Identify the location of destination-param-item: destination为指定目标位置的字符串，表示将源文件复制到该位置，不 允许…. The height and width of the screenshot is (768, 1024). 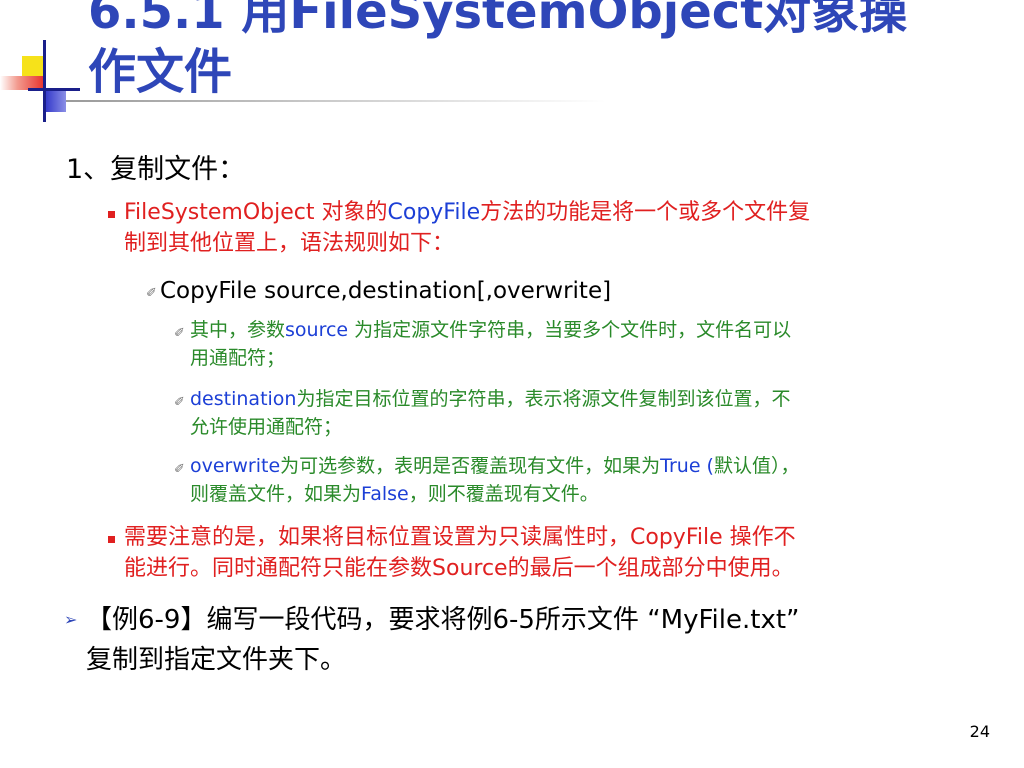
(595, 413).